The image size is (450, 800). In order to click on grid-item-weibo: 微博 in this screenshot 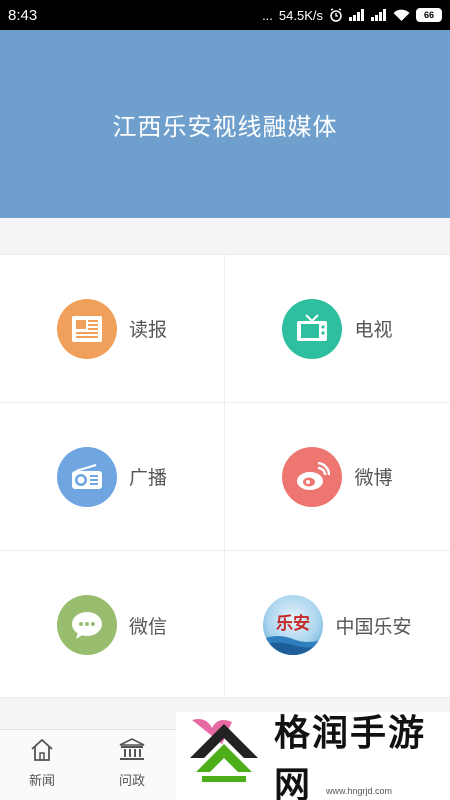, I will do `click(337, 477)`.